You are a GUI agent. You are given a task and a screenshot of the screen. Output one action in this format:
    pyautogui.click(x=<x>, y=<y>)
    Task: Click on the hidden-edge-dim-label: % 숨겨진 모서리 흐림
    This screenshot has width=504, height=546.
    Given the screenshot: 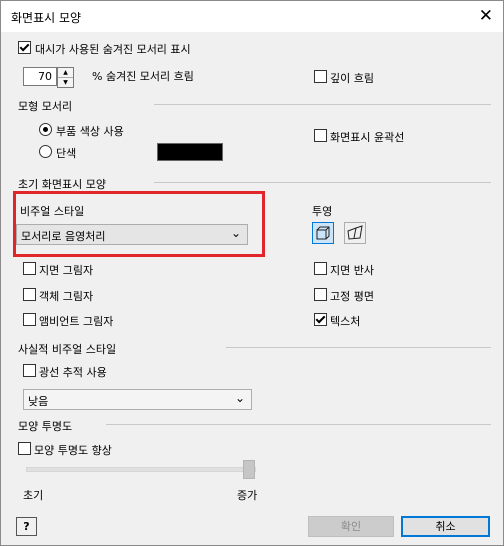 What is the action you would take?
    pyautogui.click(x=143, y=76)
    